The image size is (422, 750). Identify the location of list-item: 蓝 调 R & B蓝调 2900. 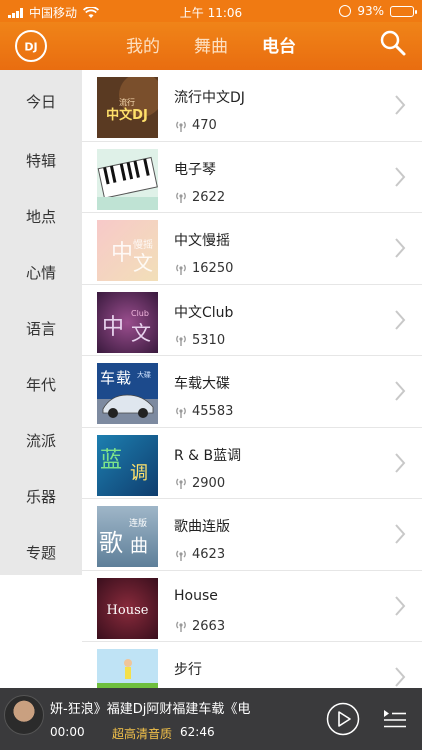
(252, 463).